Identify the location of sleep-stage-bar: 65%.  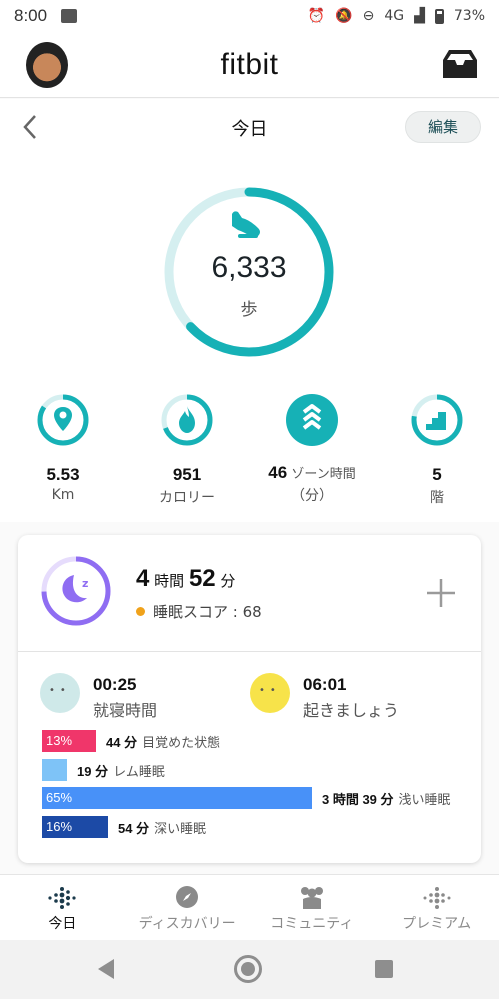
(177, 798).